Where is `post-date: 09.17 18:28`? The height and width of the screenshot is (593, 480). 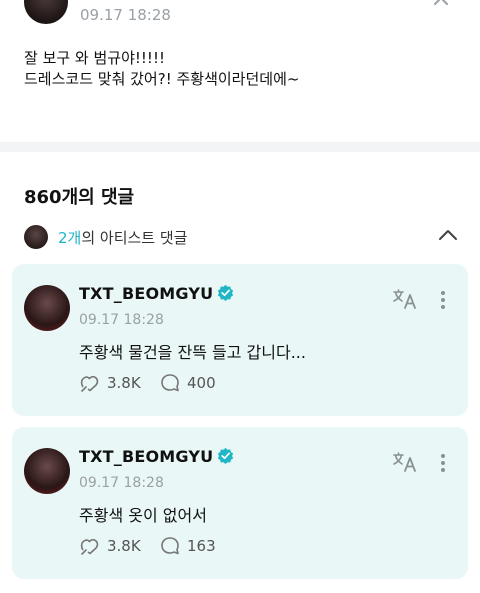 post-date: 09.17 18:28 is located at coordinates (125, 15).